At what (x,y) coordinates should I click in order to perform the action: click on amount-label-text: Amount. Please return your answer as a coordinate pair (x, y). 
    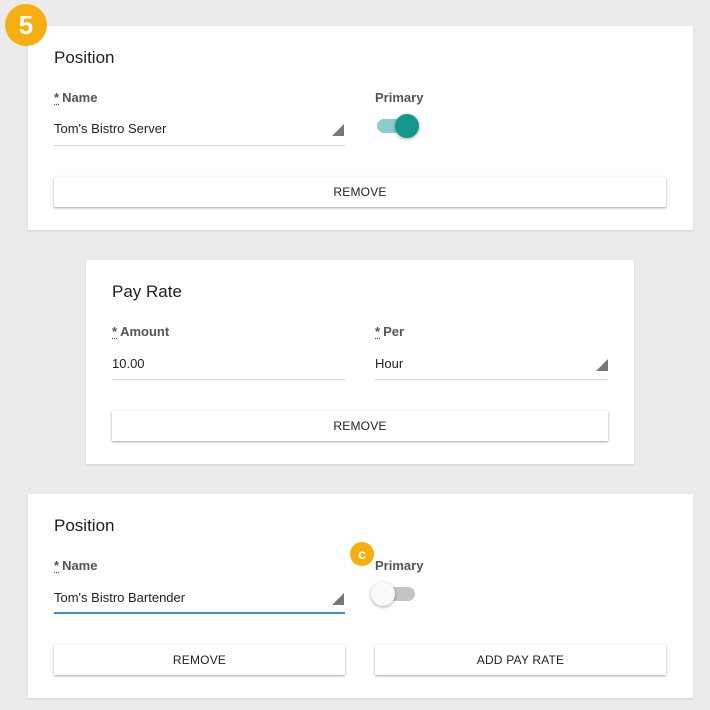
    Looking at the image, I should click on (145, 331).